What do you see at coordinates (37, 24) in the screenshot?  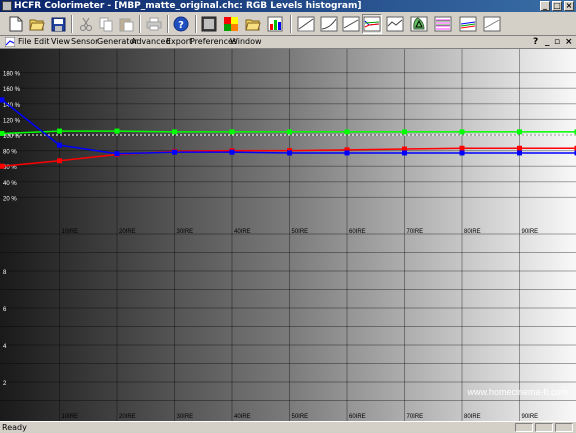 I see `open-icon` at bounding box center [37, 24].